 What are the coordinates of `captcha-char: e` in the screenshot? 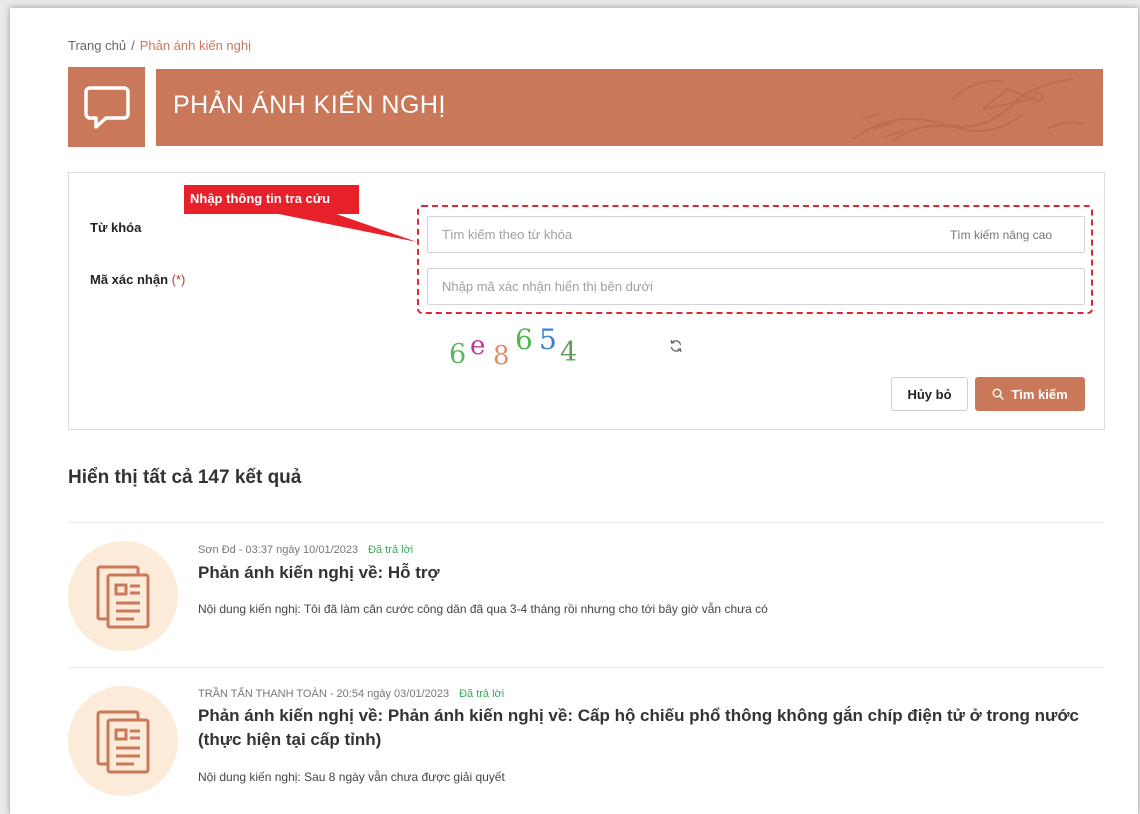 It's located at (478, 346).